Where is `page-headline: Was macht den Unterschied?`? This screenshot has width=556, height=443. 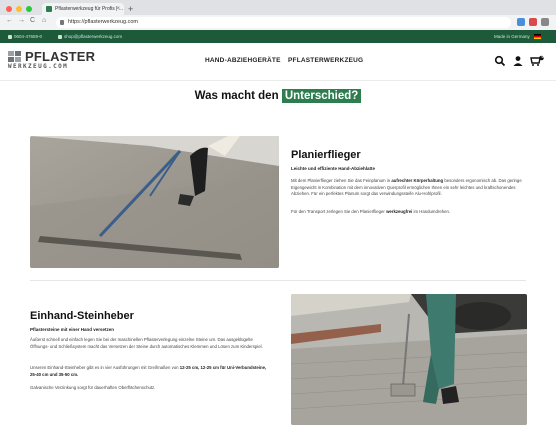
page-headline: Was macht den Unterschied? is located at coordinates (278, 96).